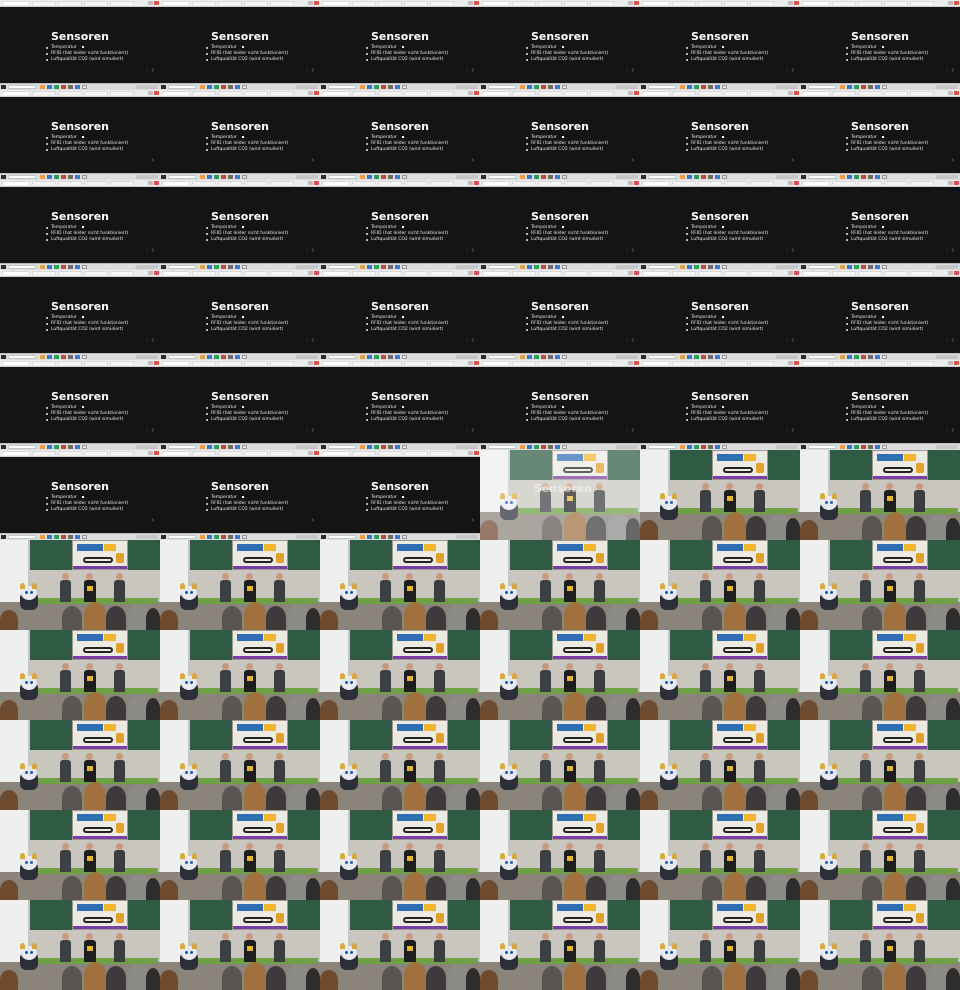 Image resolution: width=960 pixels, height=990 pixels. What do you see at coordinates (476, 363) in the screenshot?
I see `close-icon` at bounding box center [476, 363].